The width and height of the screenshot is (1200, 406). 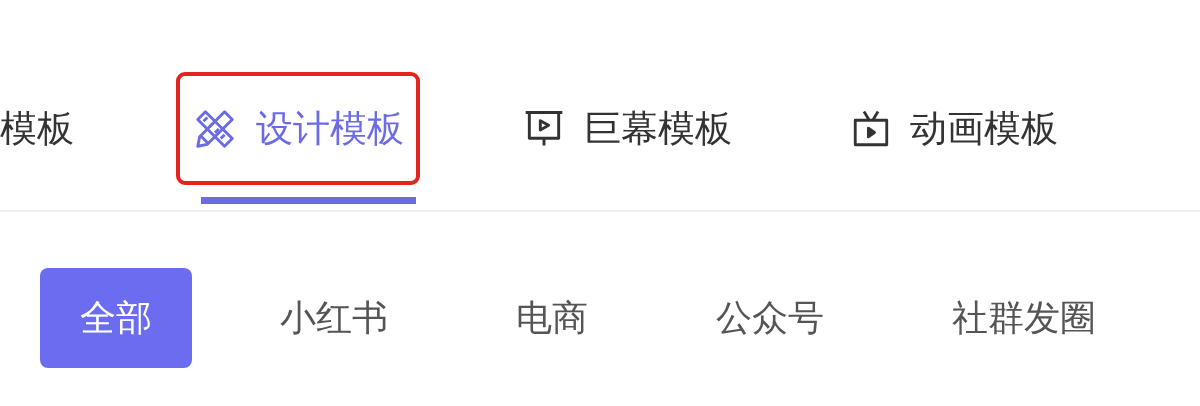 What do you see at coordinates (1024, 318) in the screenshot?
I see `filter-chip: 社群发圈` at bounding box center [1024, 318].